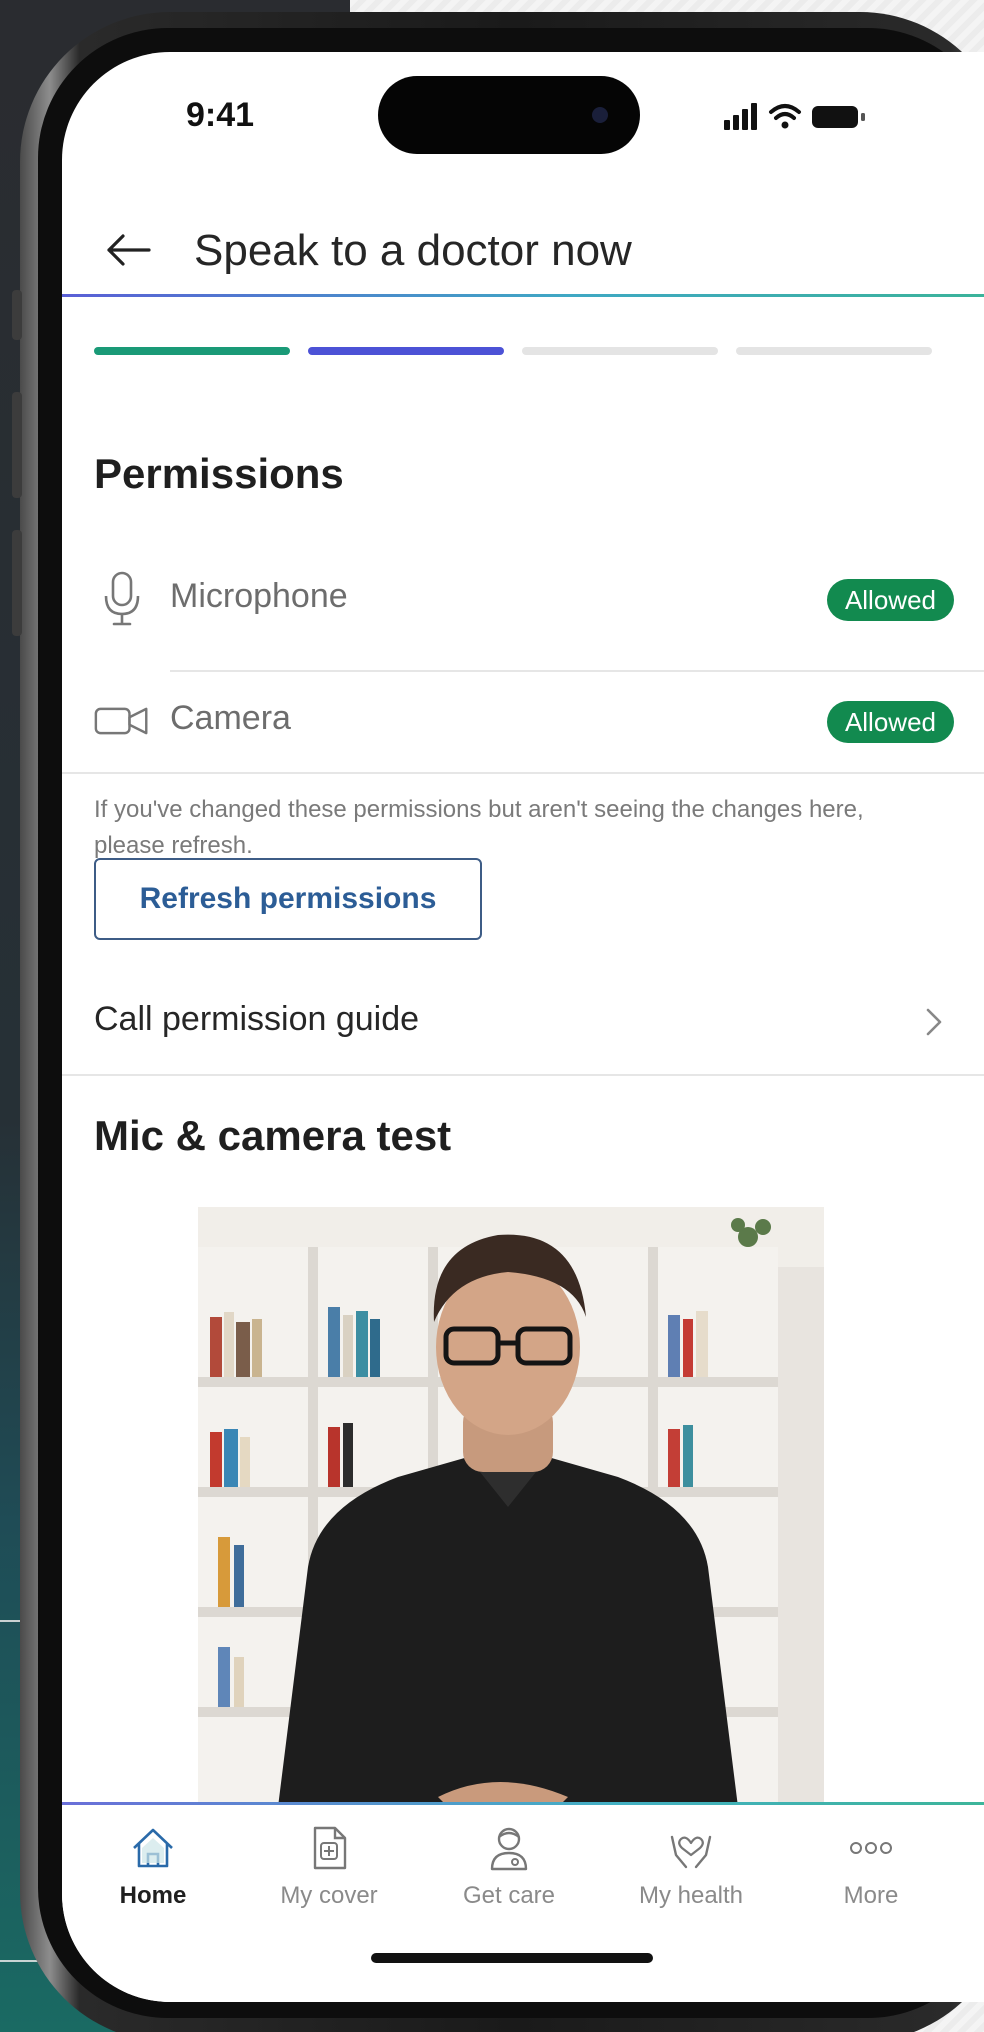 Image resolution: width=984 pixels, height=2032 pixels. I want to click on arrow-left-icon, so click(129, 250).